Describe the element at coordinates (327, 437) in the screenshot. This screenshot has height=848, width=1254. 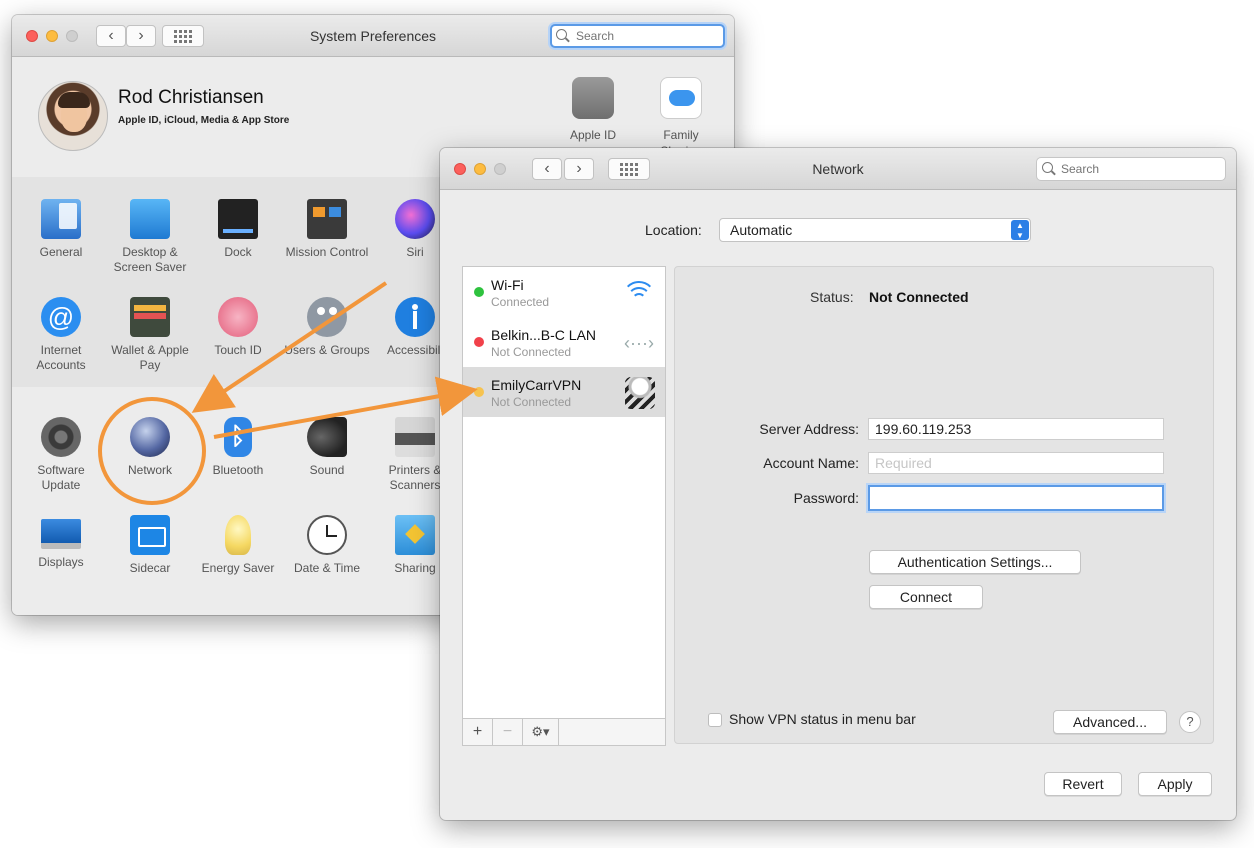
I see `speaker-icon` at that location.